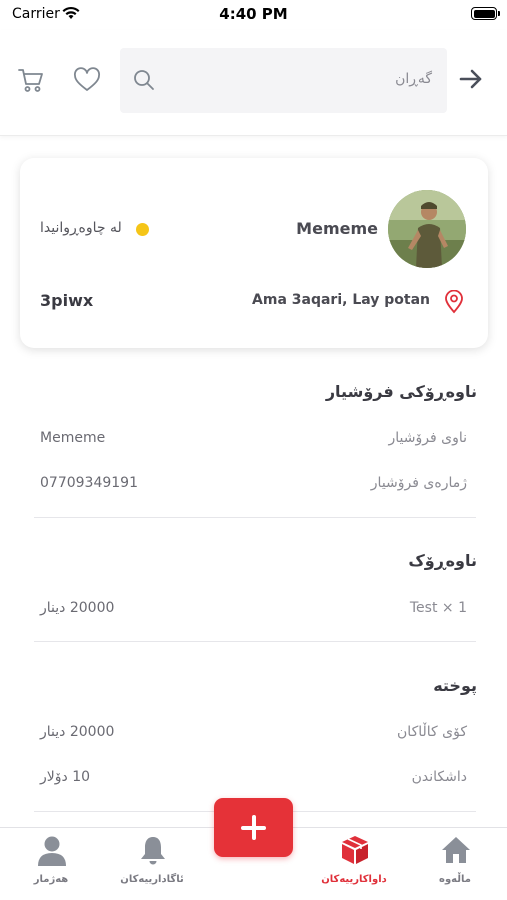  I want to click on heart-icon, so click(87, 80).